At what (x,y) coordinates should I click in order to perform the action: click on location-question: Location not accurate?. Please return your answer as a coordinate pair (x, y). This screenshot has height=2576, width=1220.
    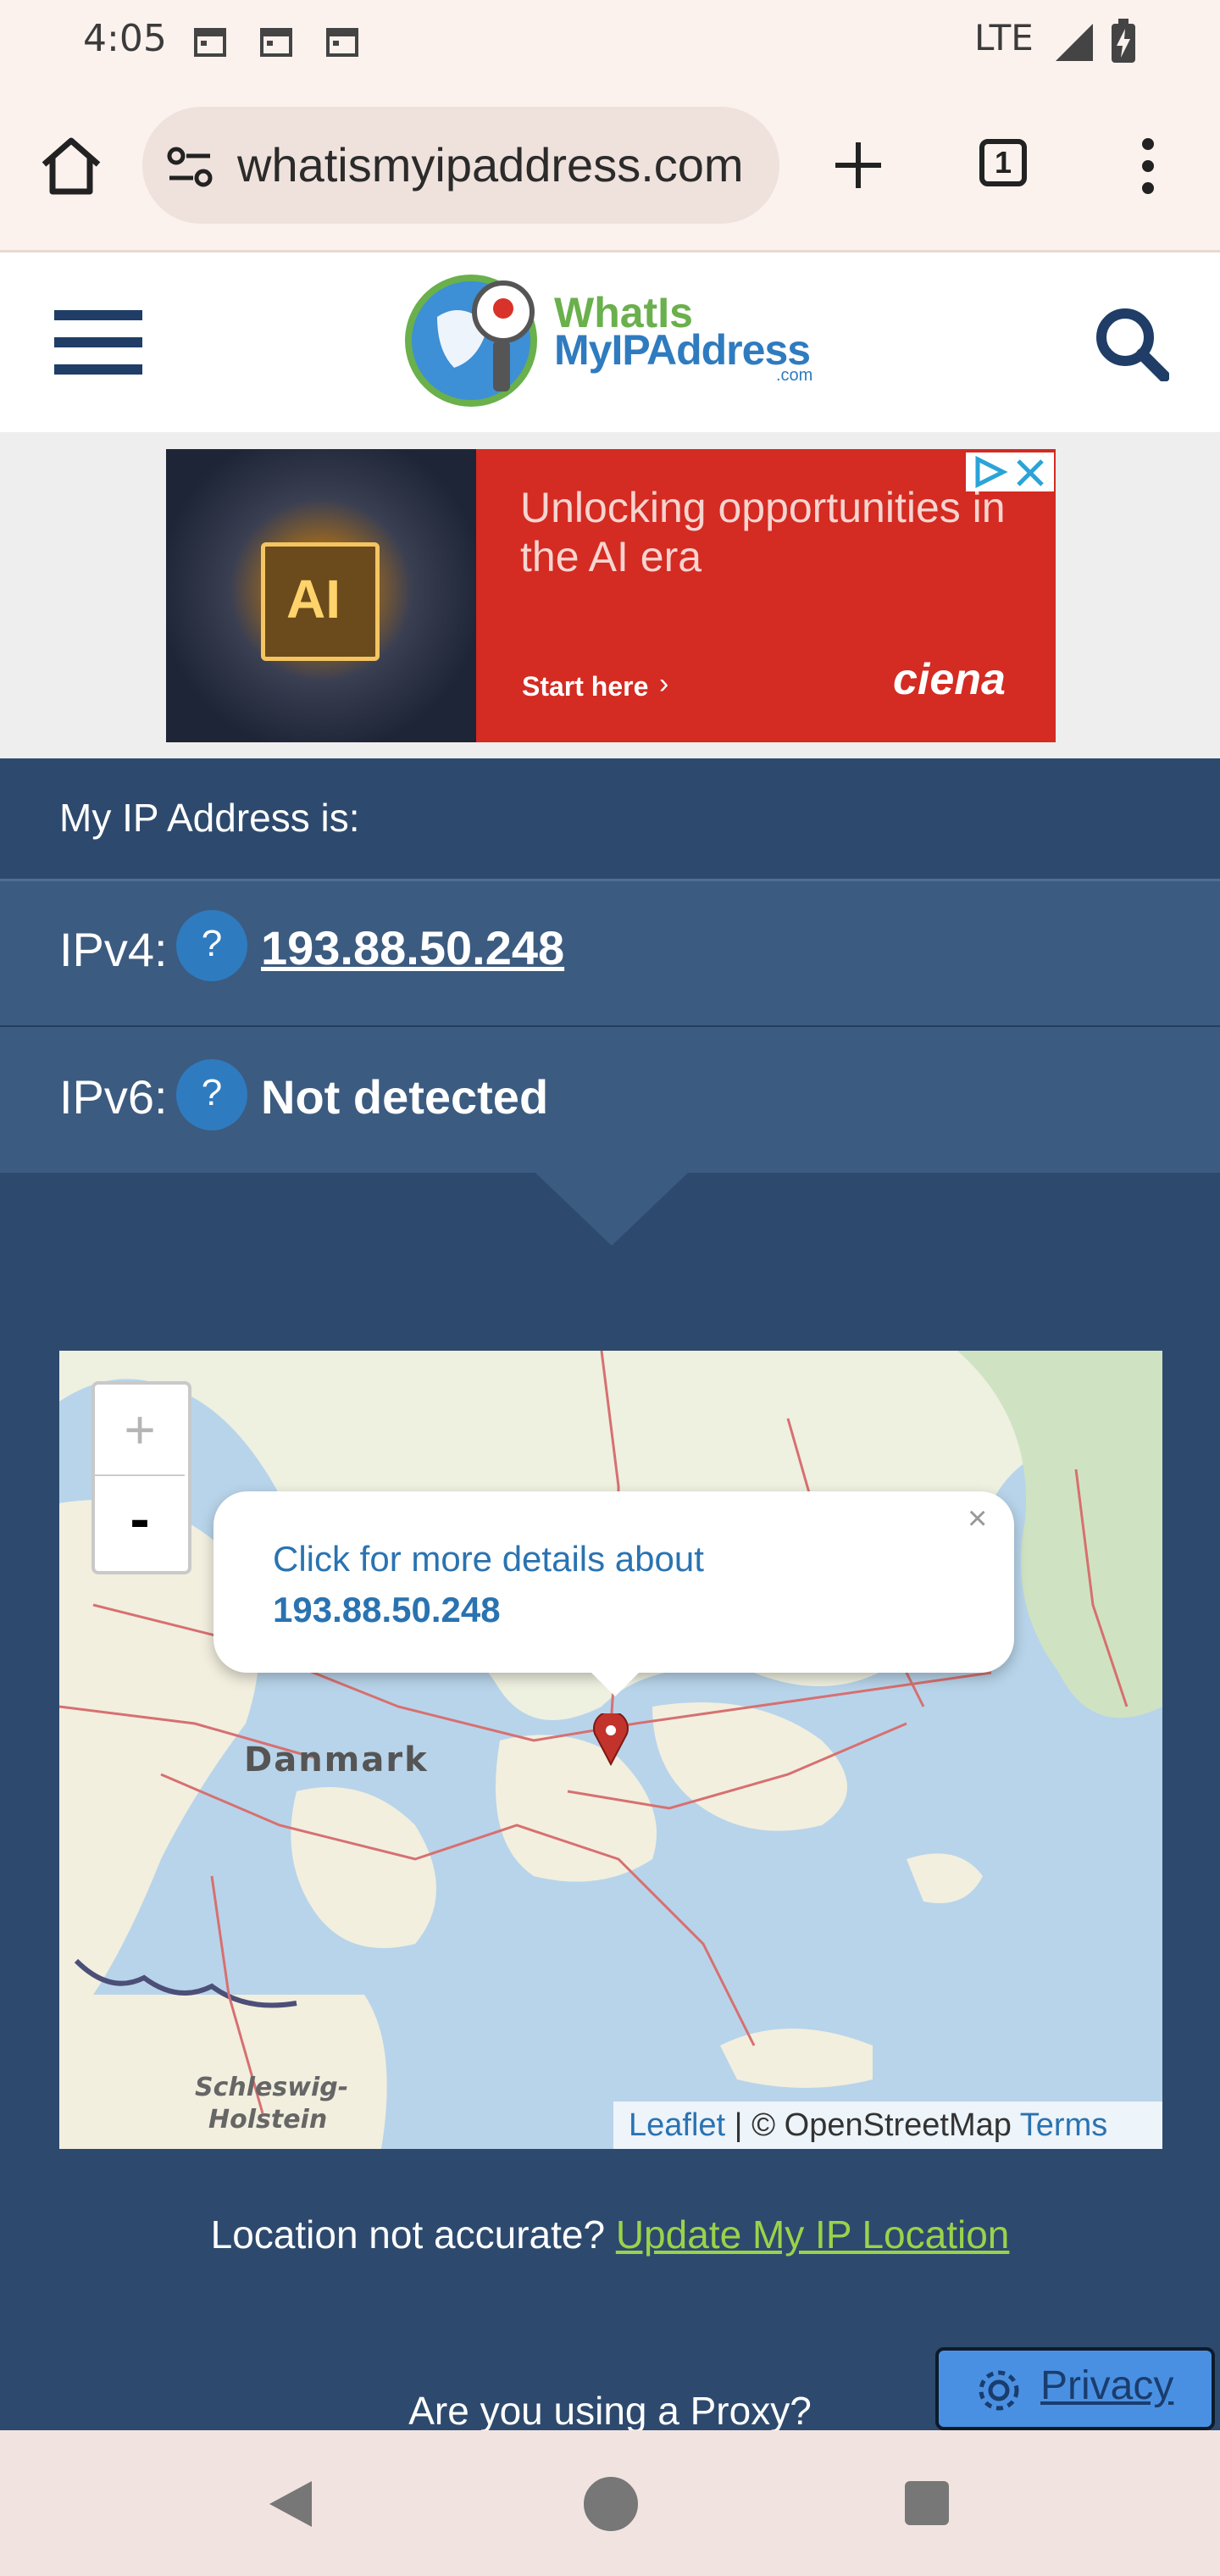
    Looking at the image, I should click on (413, 2234).